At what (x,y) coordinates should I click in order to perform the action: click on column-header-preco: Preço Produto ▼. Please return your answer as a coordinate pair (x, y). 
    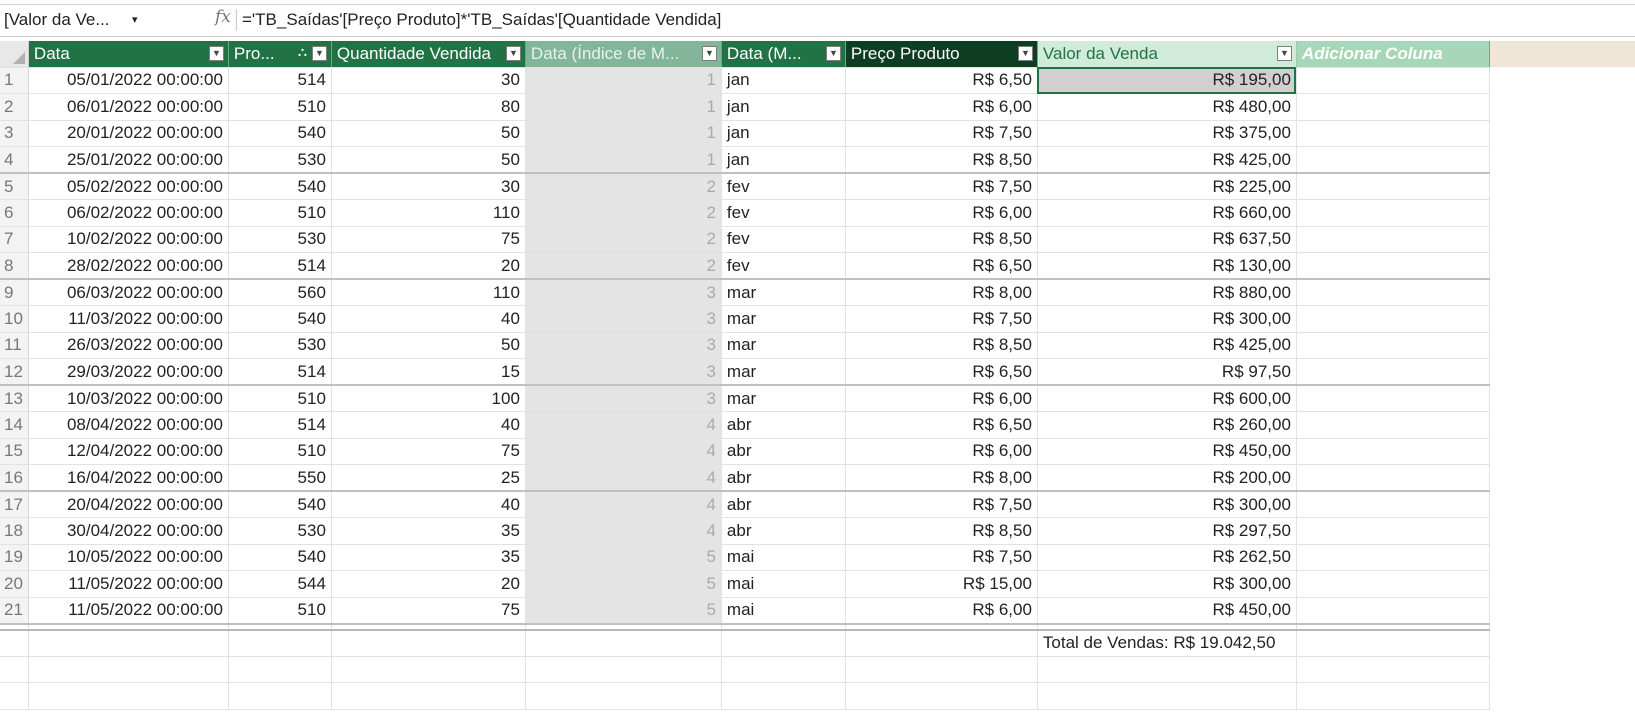
    Looking at the image, I should click on (941, 54).